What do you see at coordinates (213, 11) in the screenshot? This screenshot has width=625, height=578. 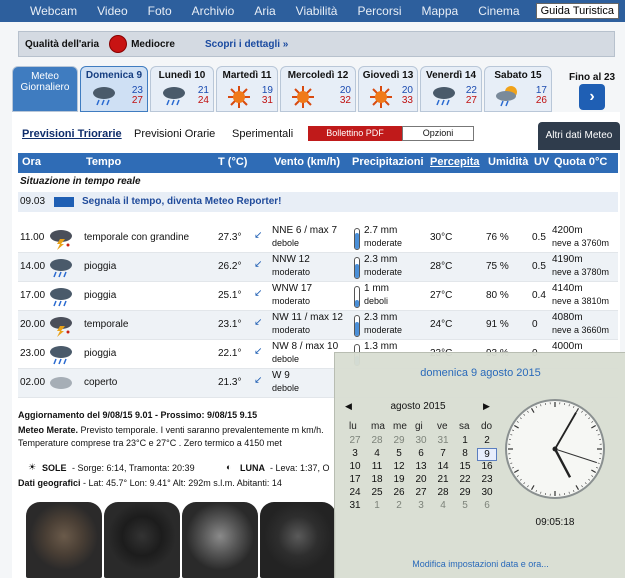 I see `nav-item-archivio: Archivio` at bounding box center [213, 11].